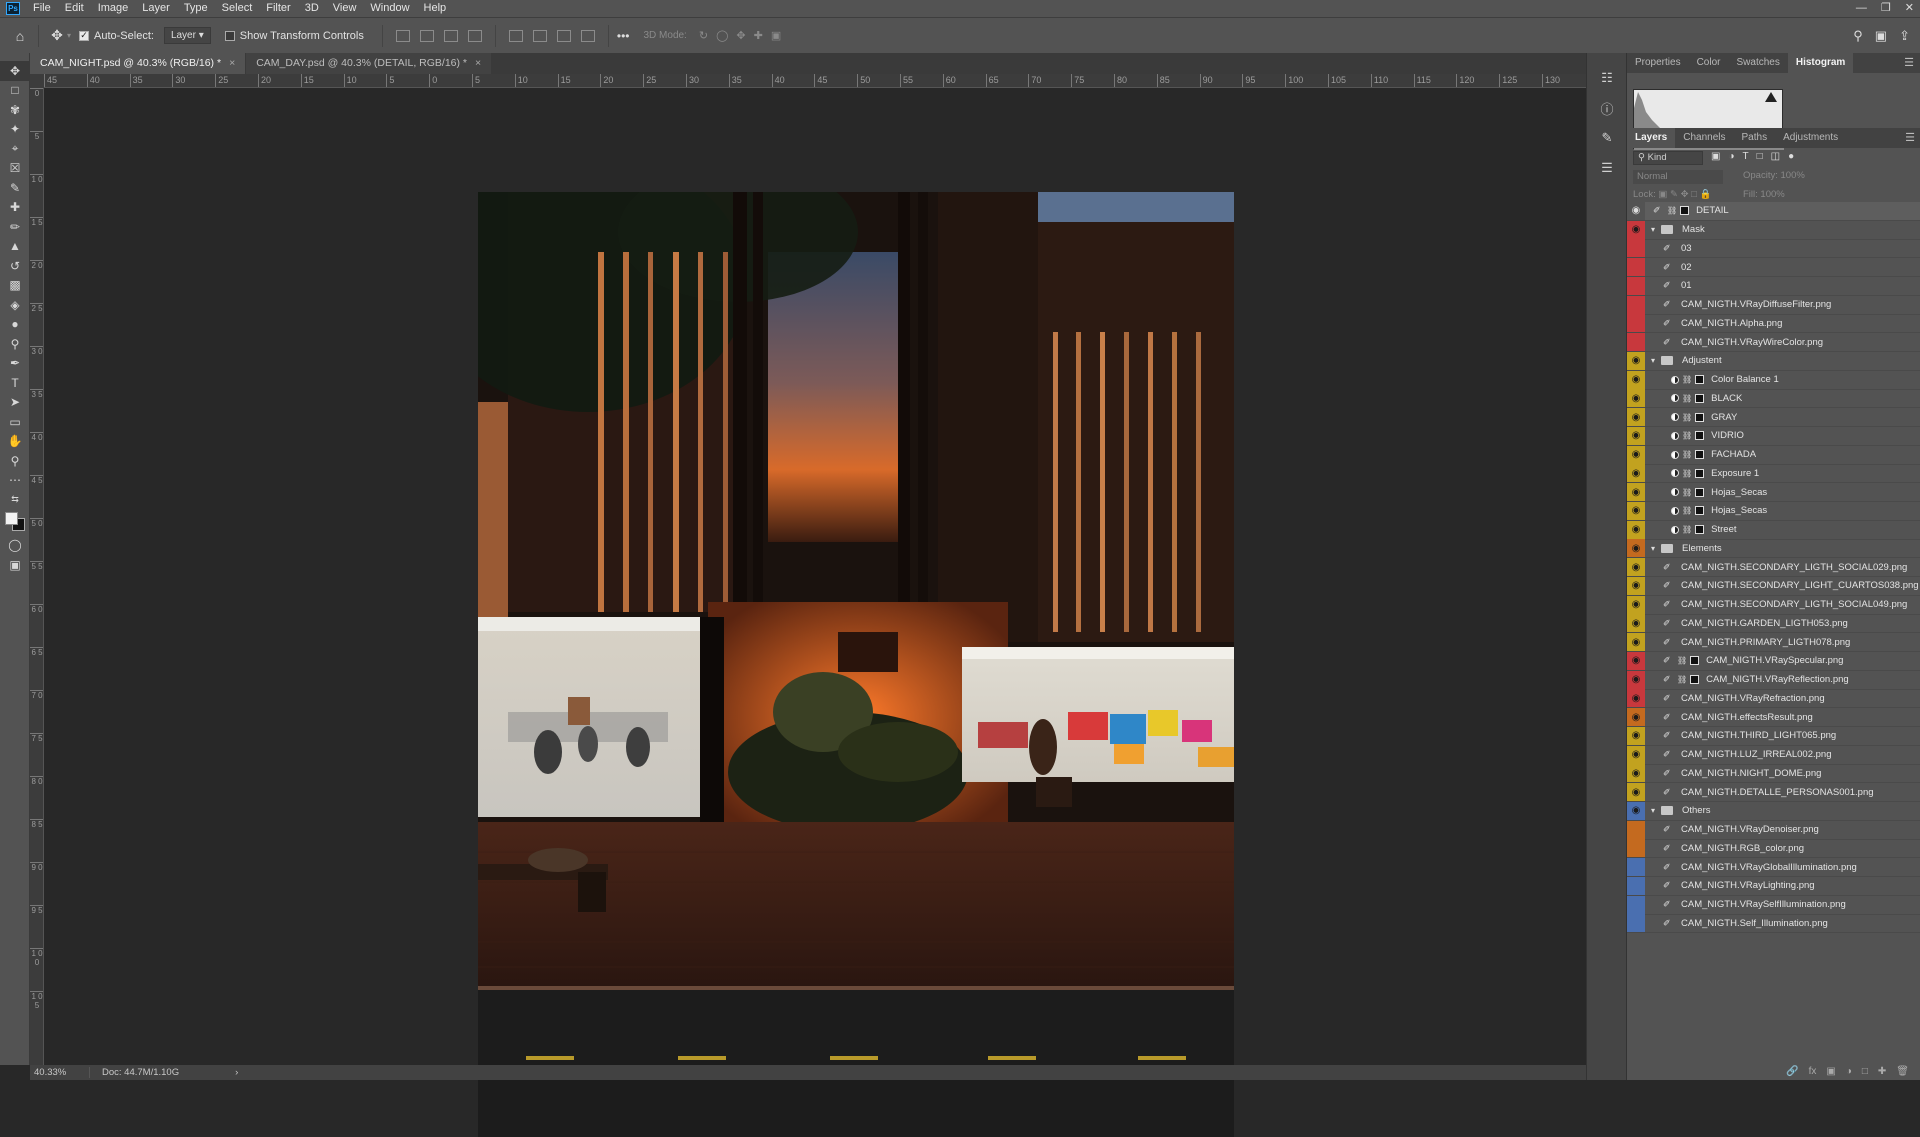 The image size is (1920, 1137). Describe the element at coordinates (15, 344) in the screenshot. I see `dodge-tool-icon: ⚲` at that location.